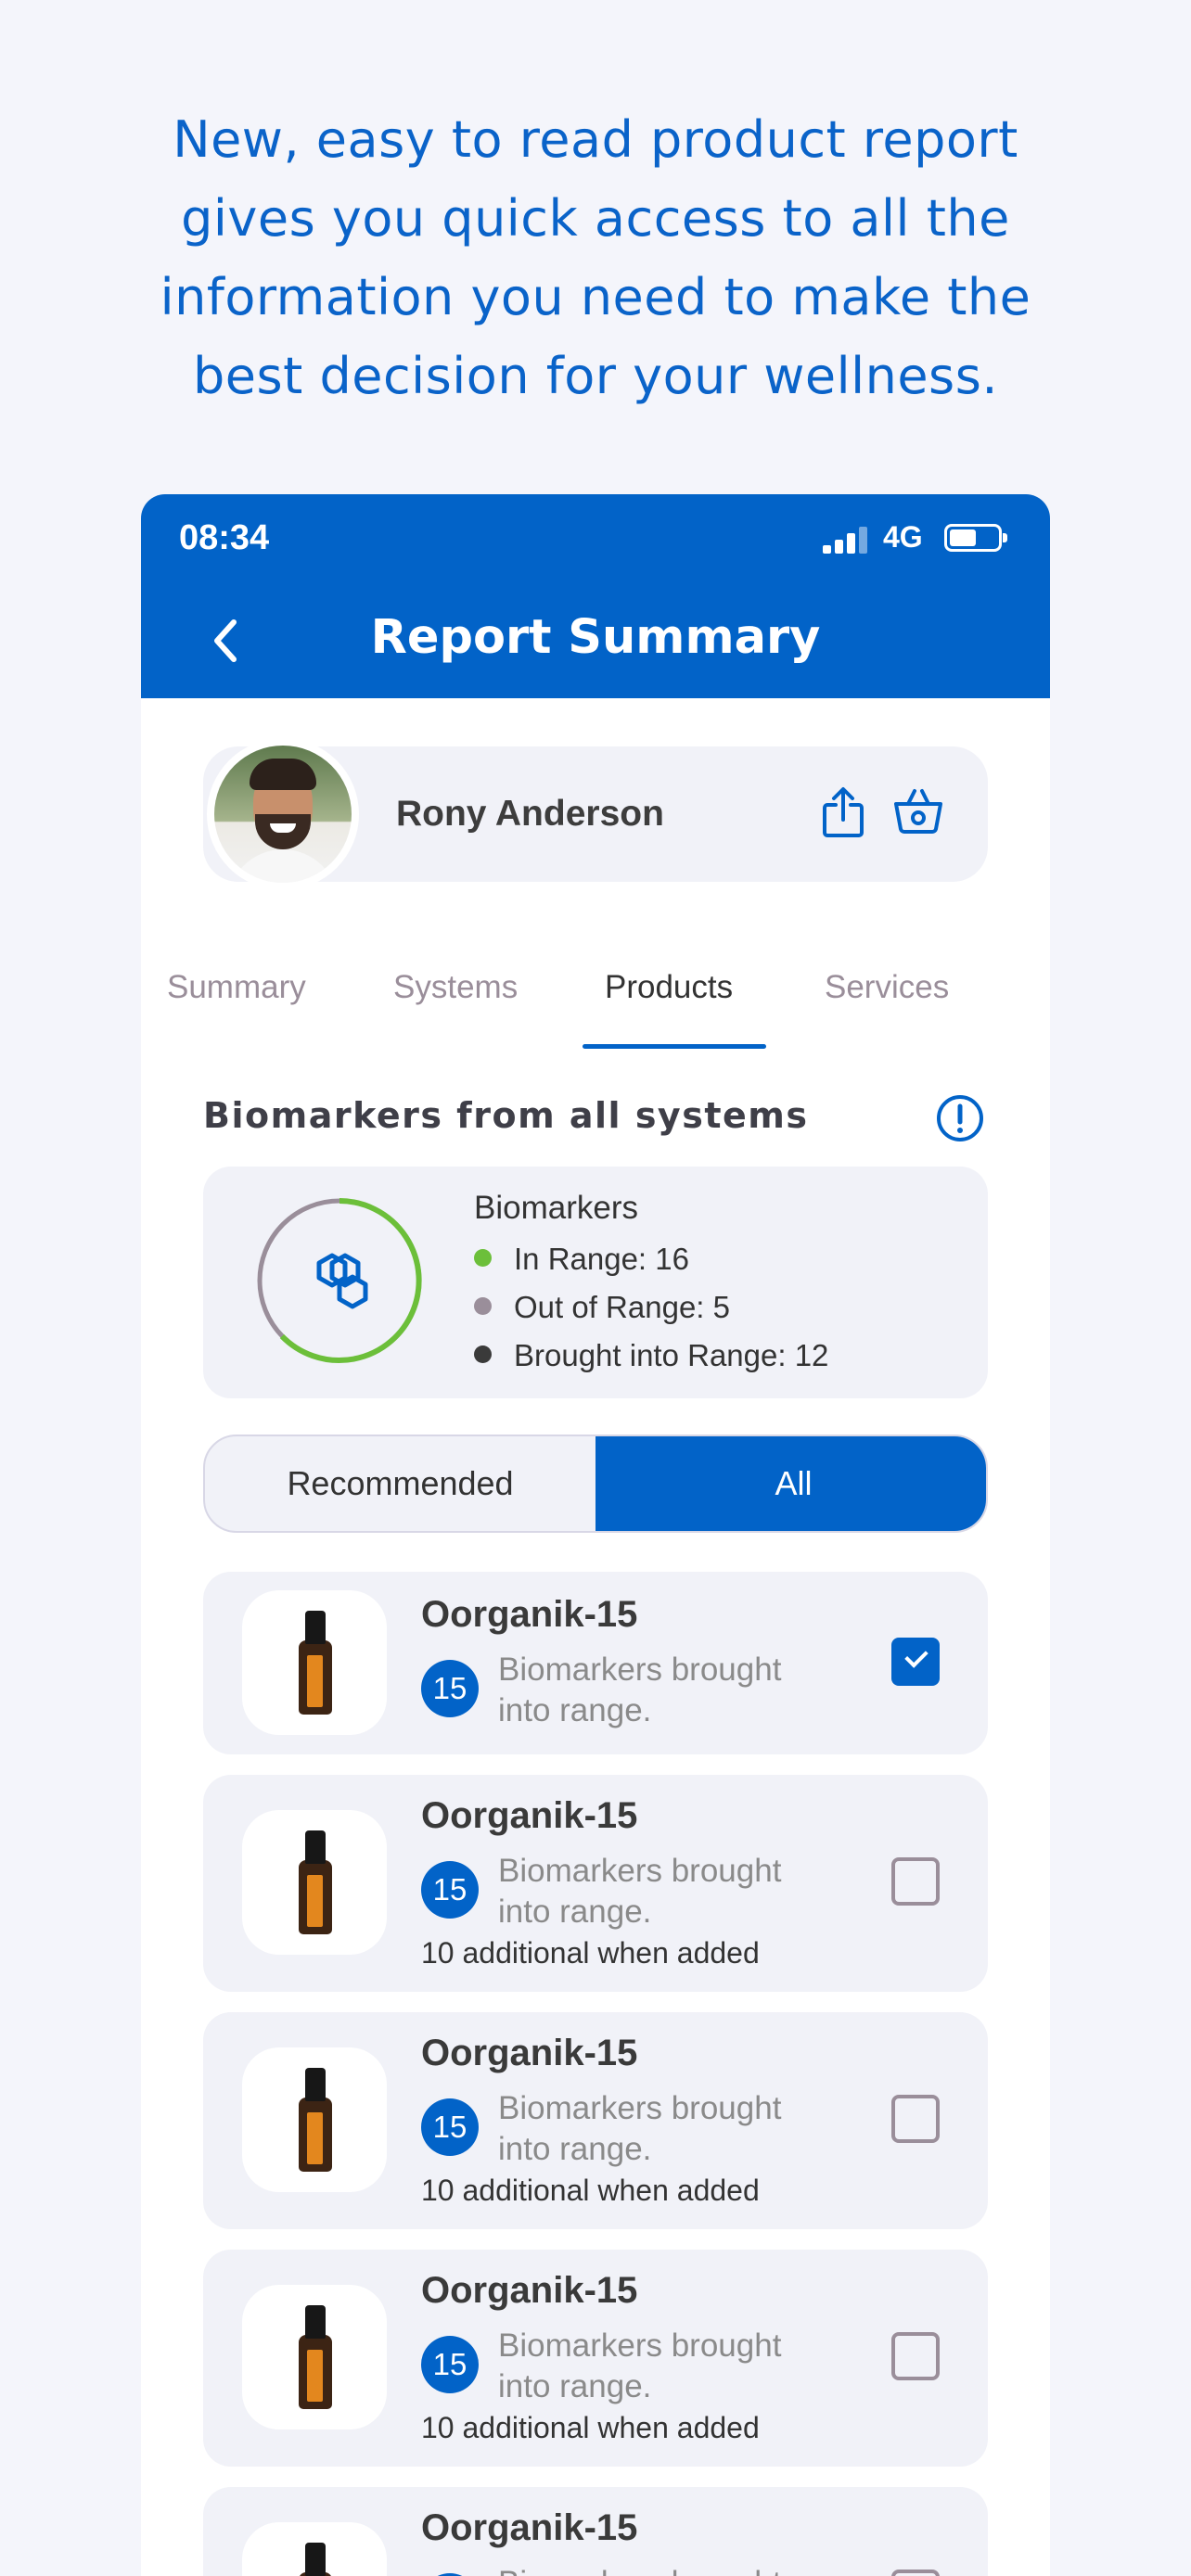 The image size is (1191, 2576). I want to click on biomarker-ring-chart, so click(339, 1280).